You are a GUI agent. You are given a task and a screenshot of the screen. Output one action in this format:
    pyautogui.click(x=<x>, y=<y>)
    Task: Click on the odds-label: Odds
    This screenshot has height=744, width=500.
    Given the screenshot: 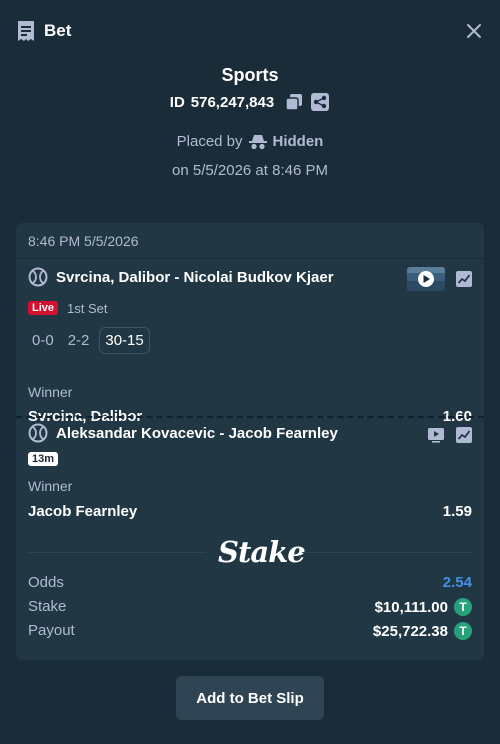 What is the action you would take?
    pyautogui.click(x=46, y=582)
    